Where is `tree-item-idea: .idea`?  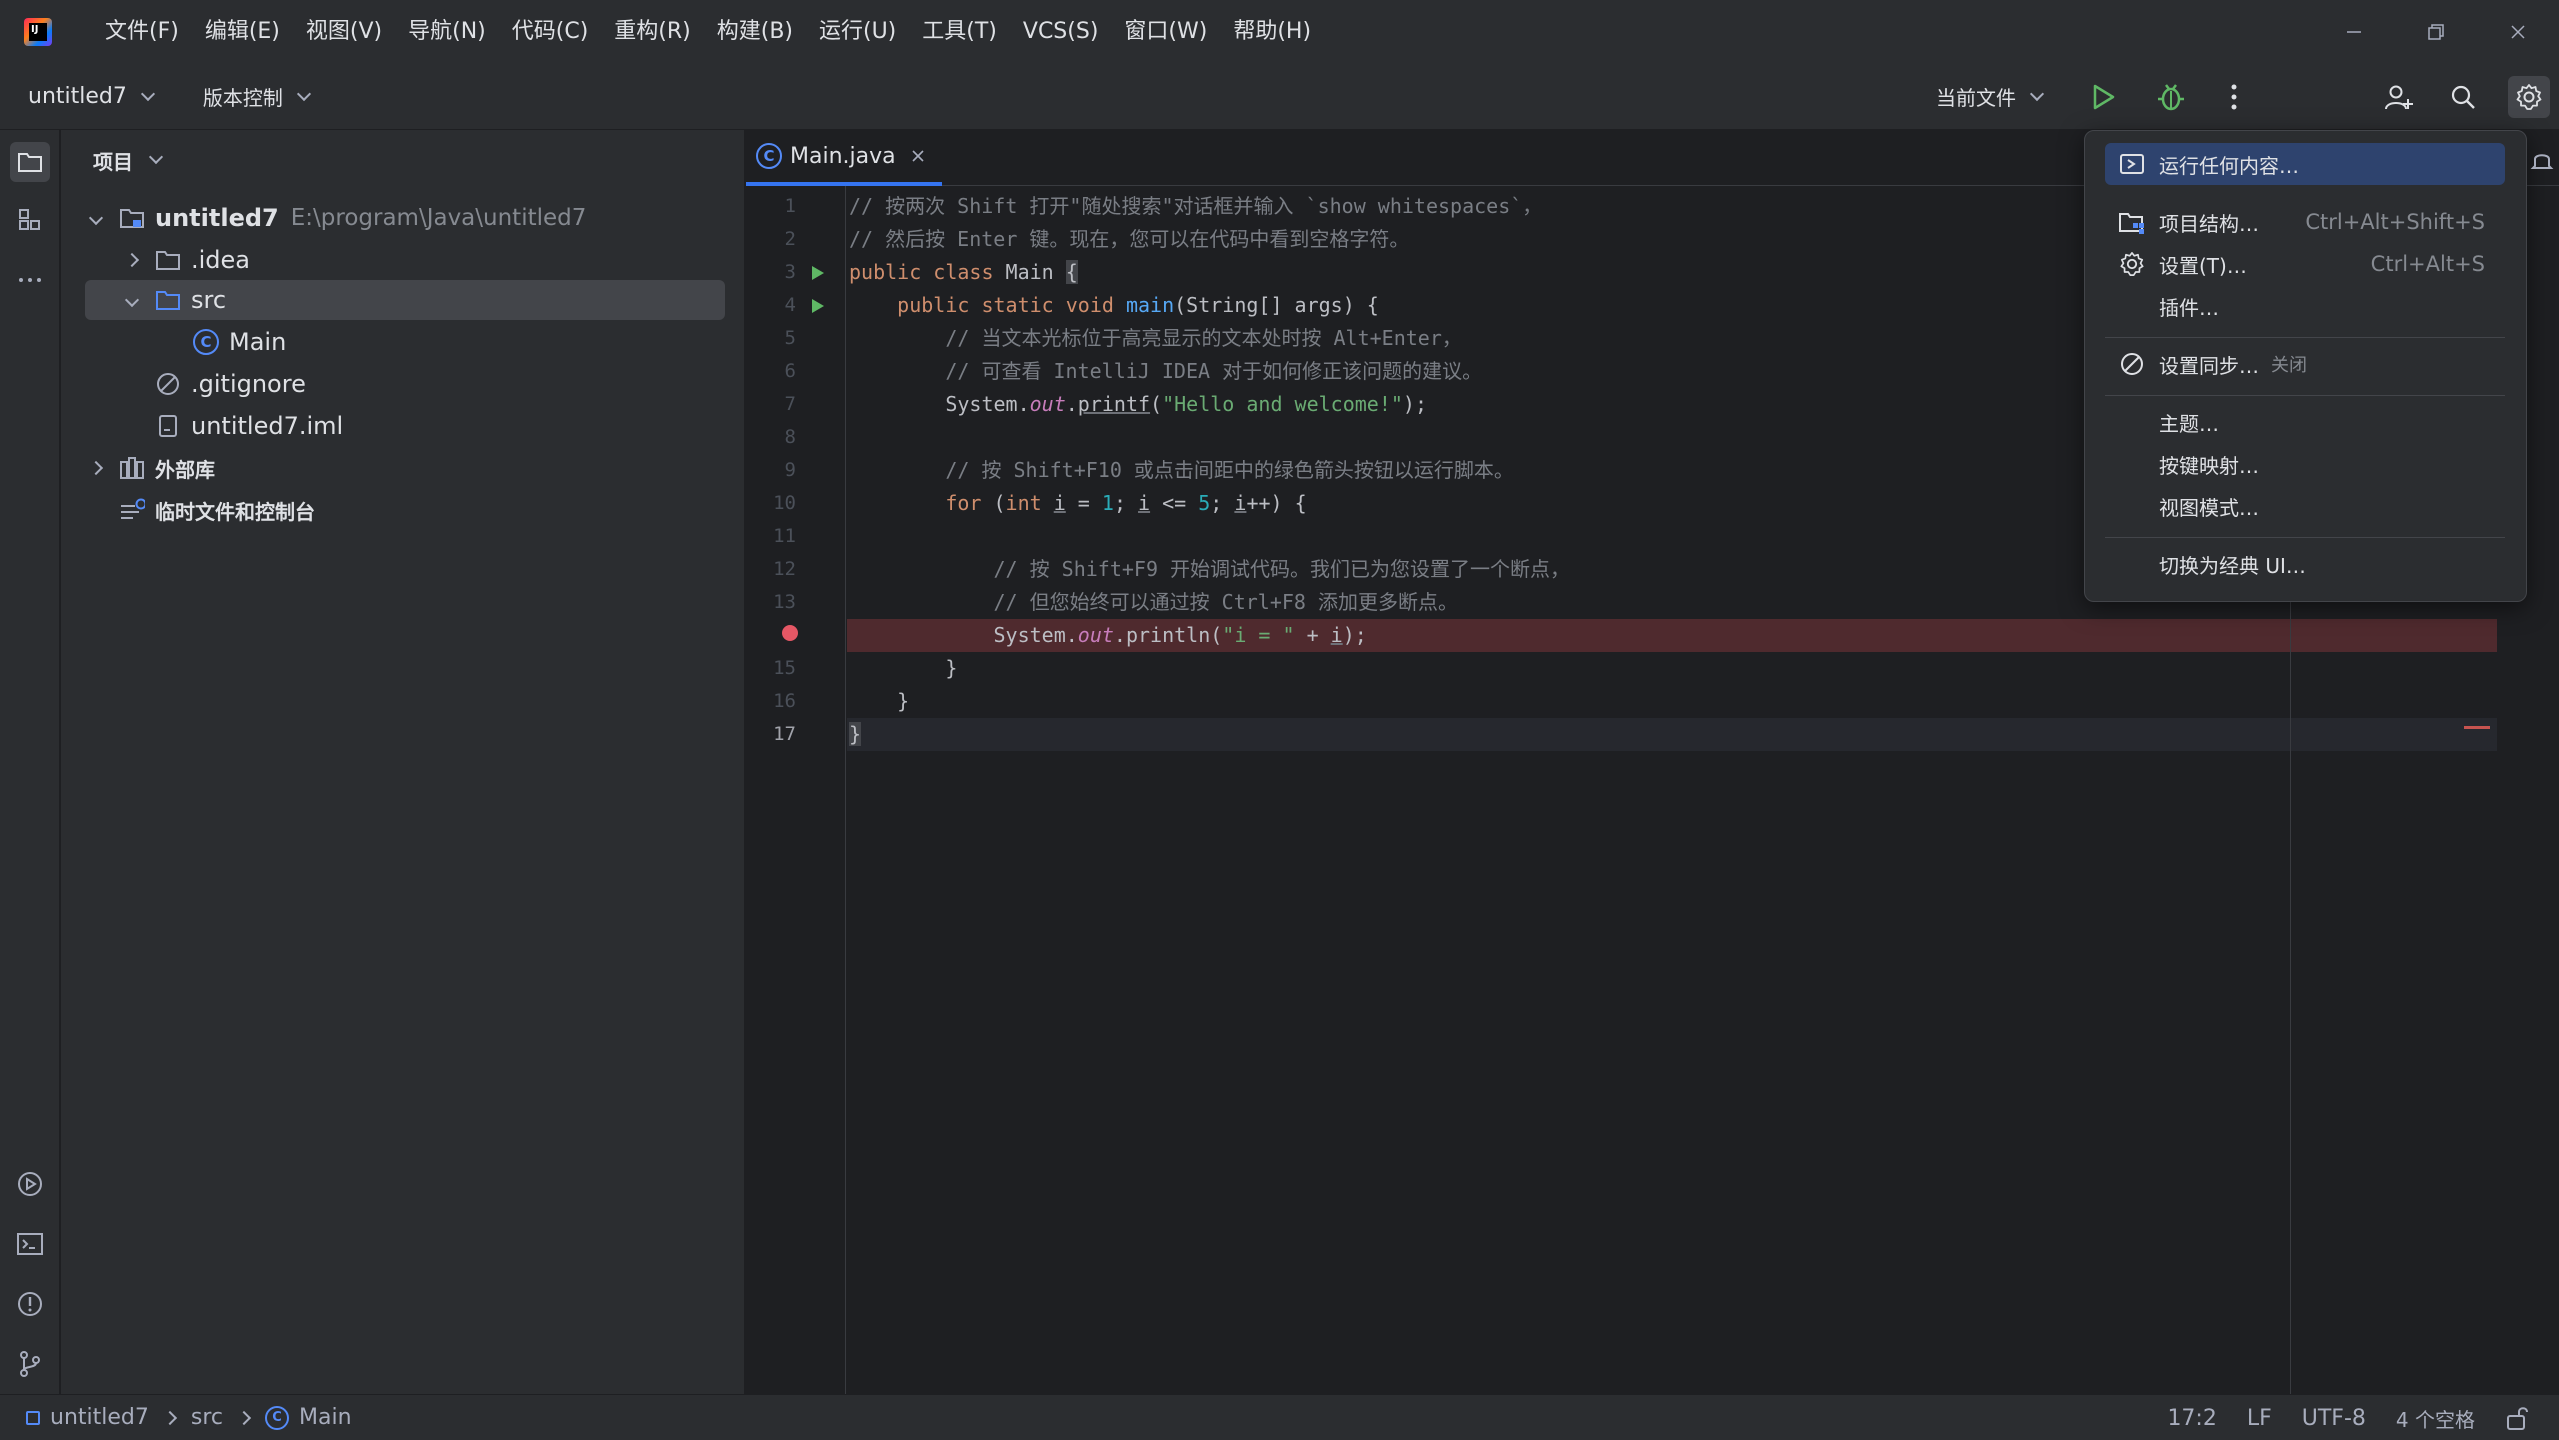
tree-item-idea: .idea is located at coordinates (417, 260).